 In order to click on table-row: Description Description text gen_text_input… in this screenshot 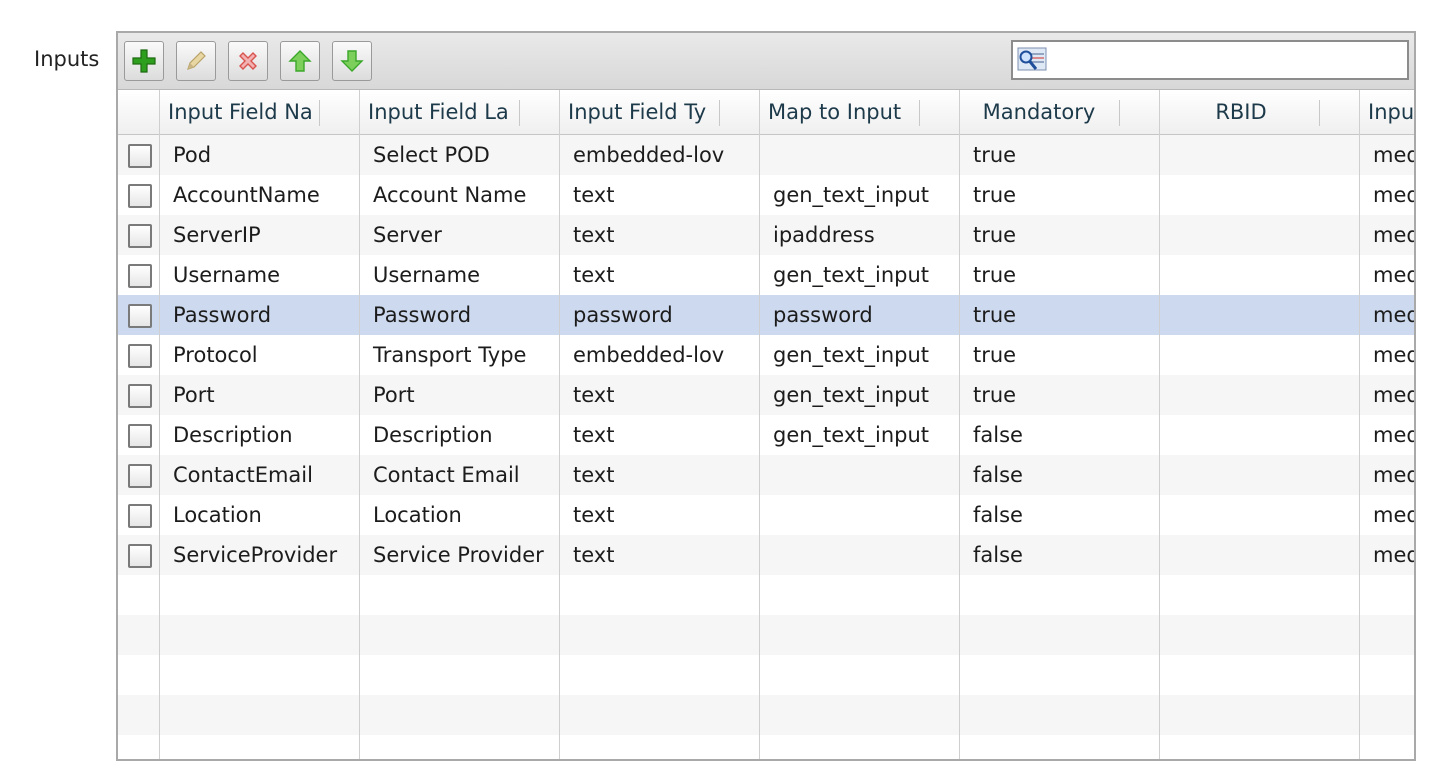, I will do `click(766, 435)`.